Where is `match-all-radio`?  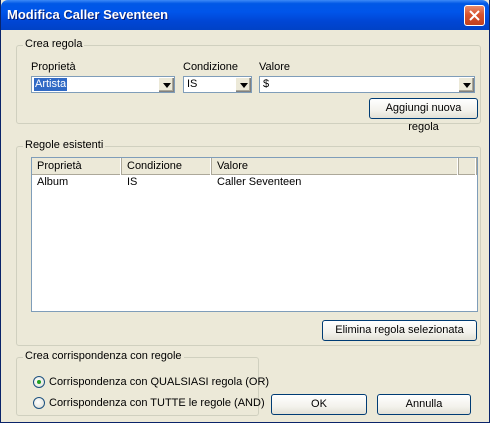 match-all-radio is located at coordinates (39, 403).